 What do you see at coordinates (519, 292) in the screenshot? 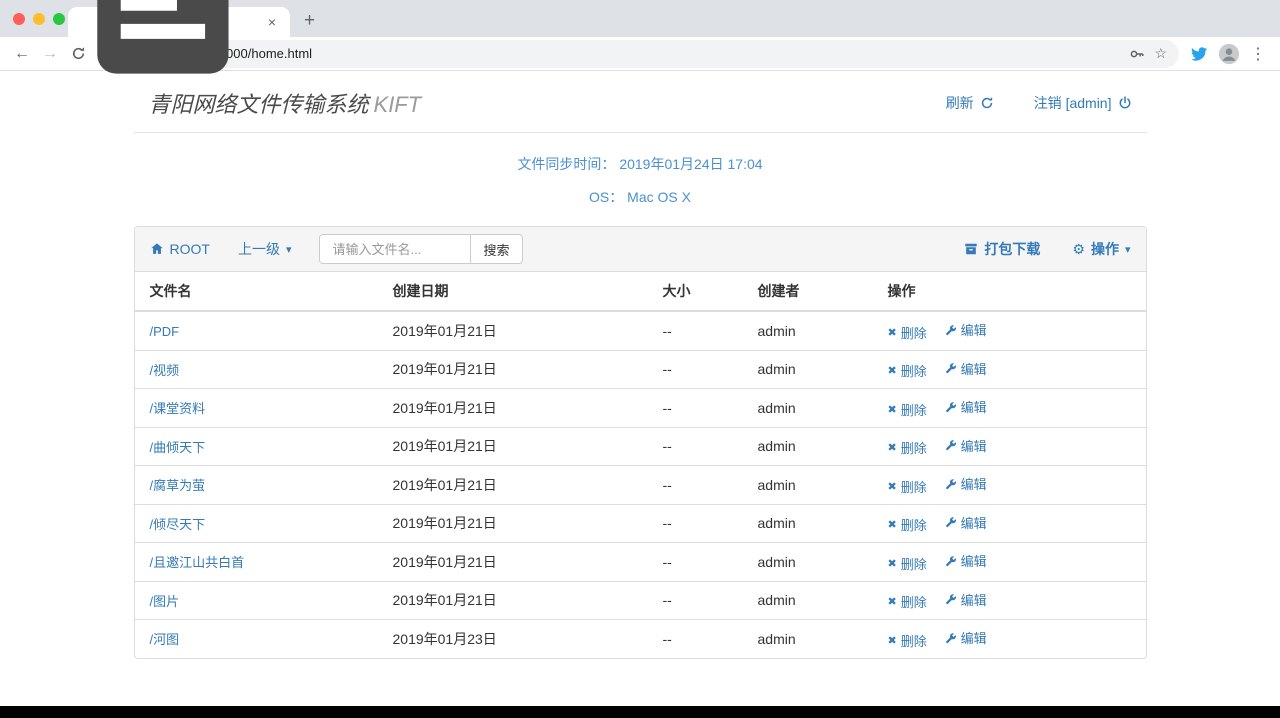
I see `column-header-date: 创建日期` at bounding box center [519, 292].